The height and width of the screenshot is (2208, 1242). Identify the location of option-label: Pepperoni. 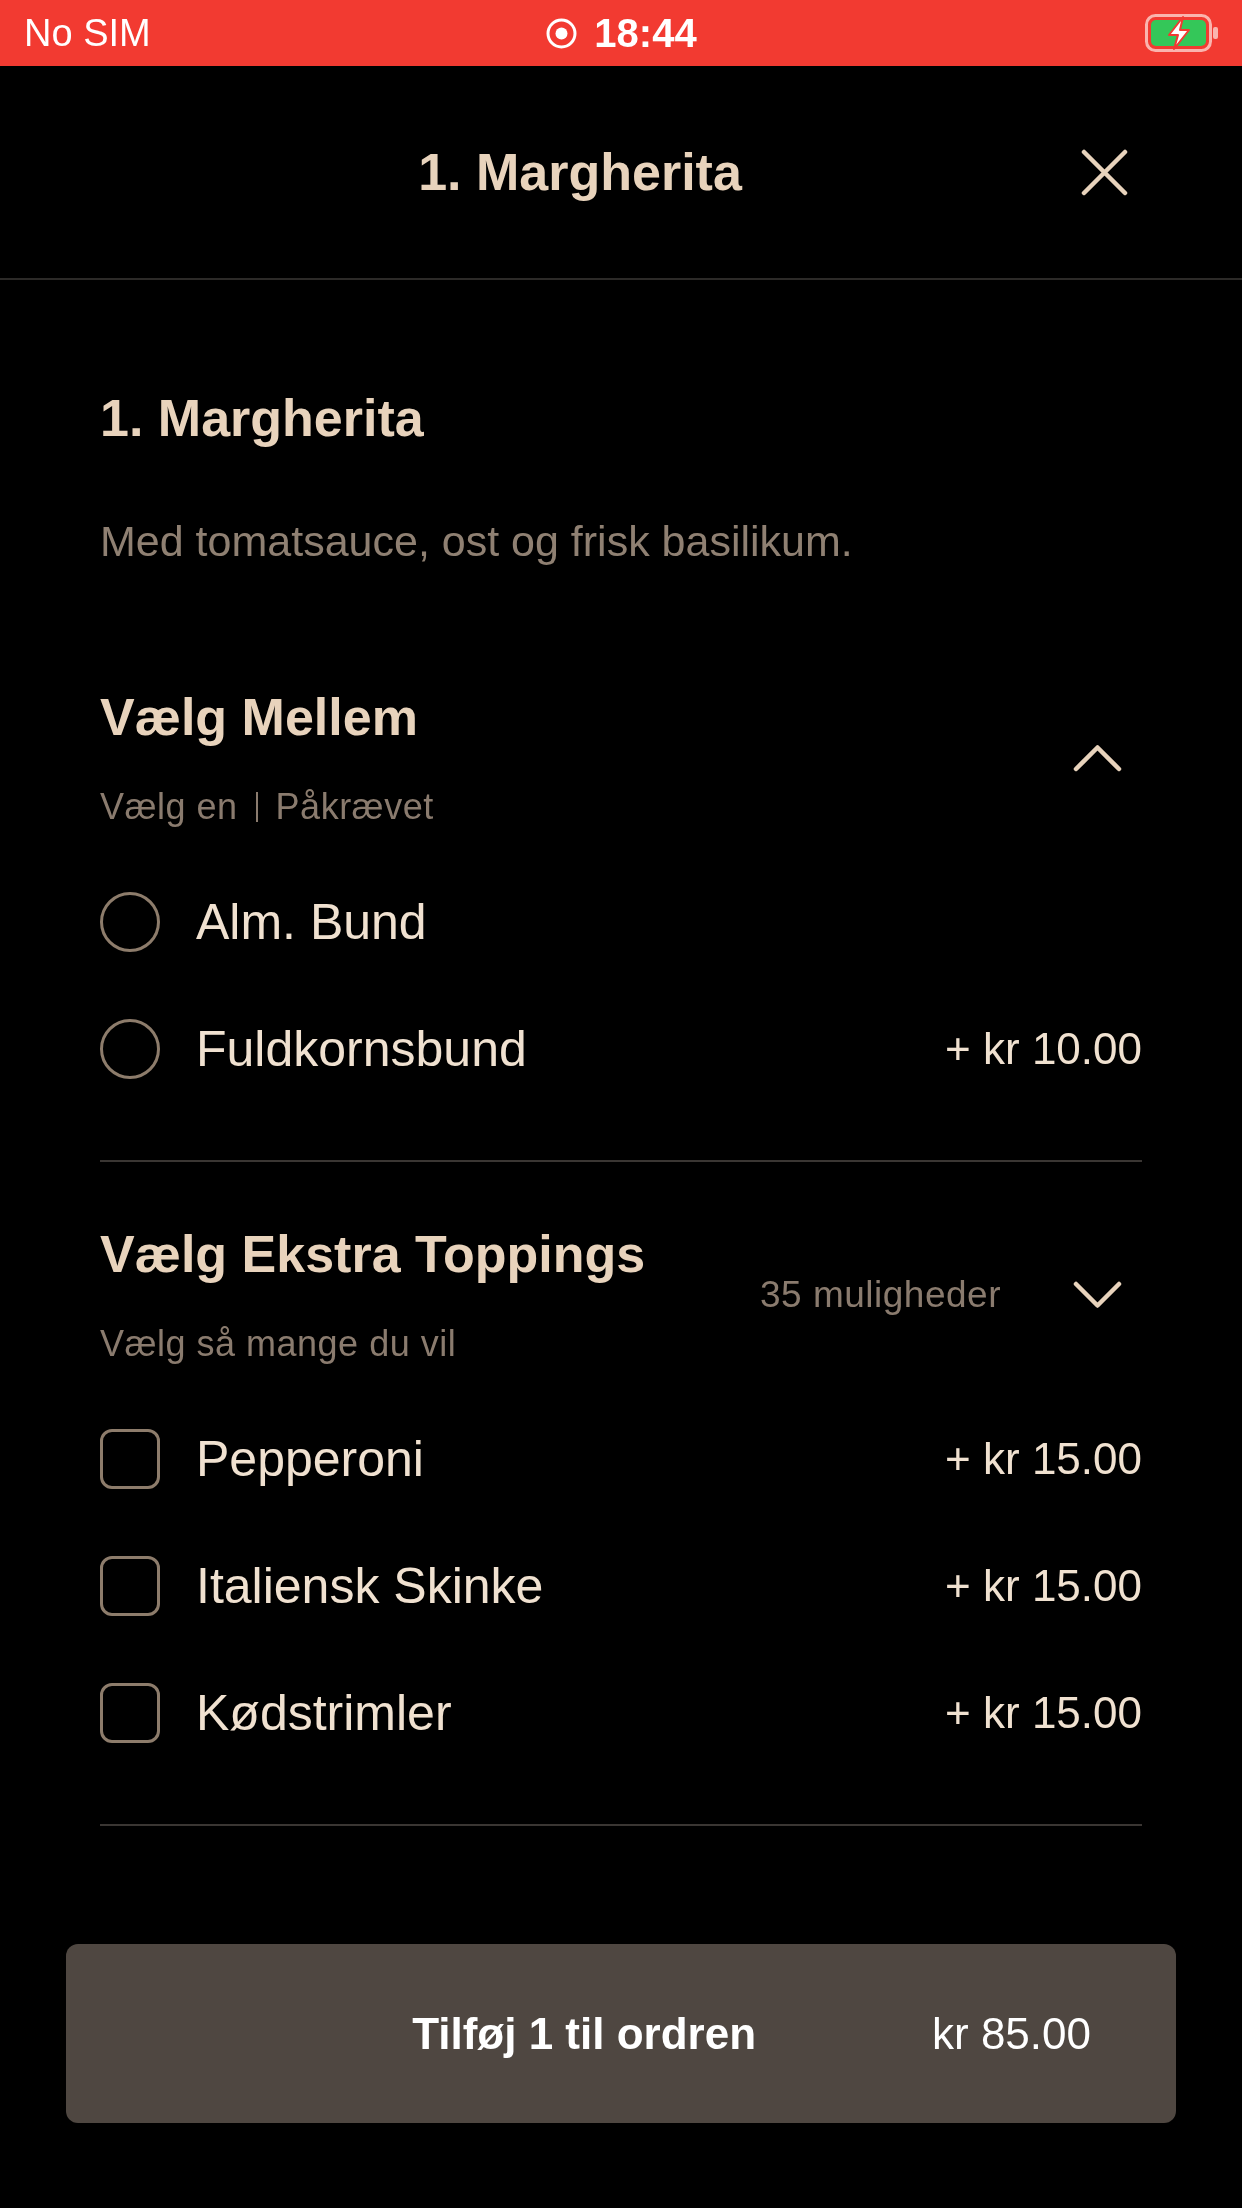
(310, 1458).